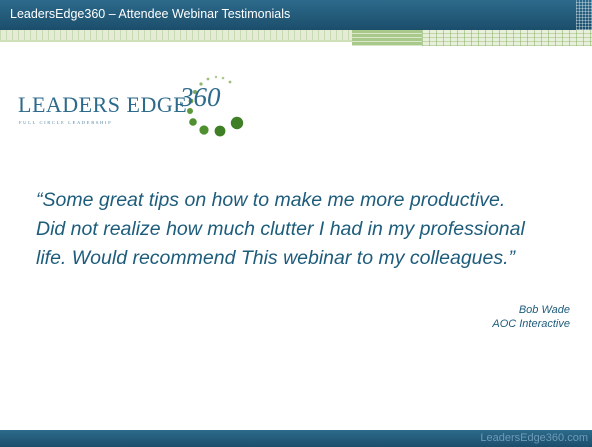 The height and width of the screenshot is (447, 592). I want to click on logo-360: 360, so click(200, 97).